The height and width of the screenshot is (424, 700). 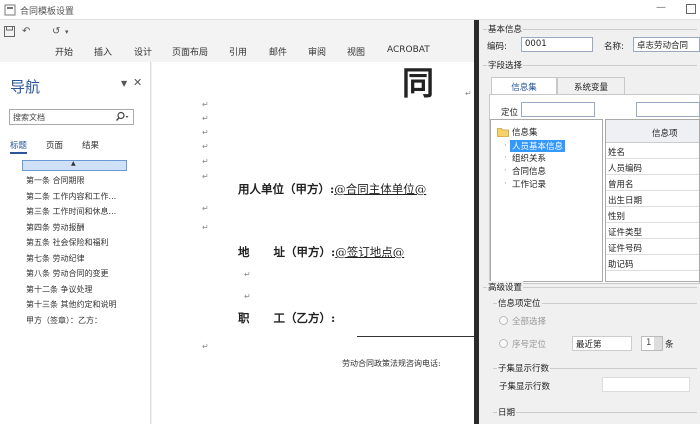 I want to click on tab-mailings: 邮件, so click(x=278, y=51).